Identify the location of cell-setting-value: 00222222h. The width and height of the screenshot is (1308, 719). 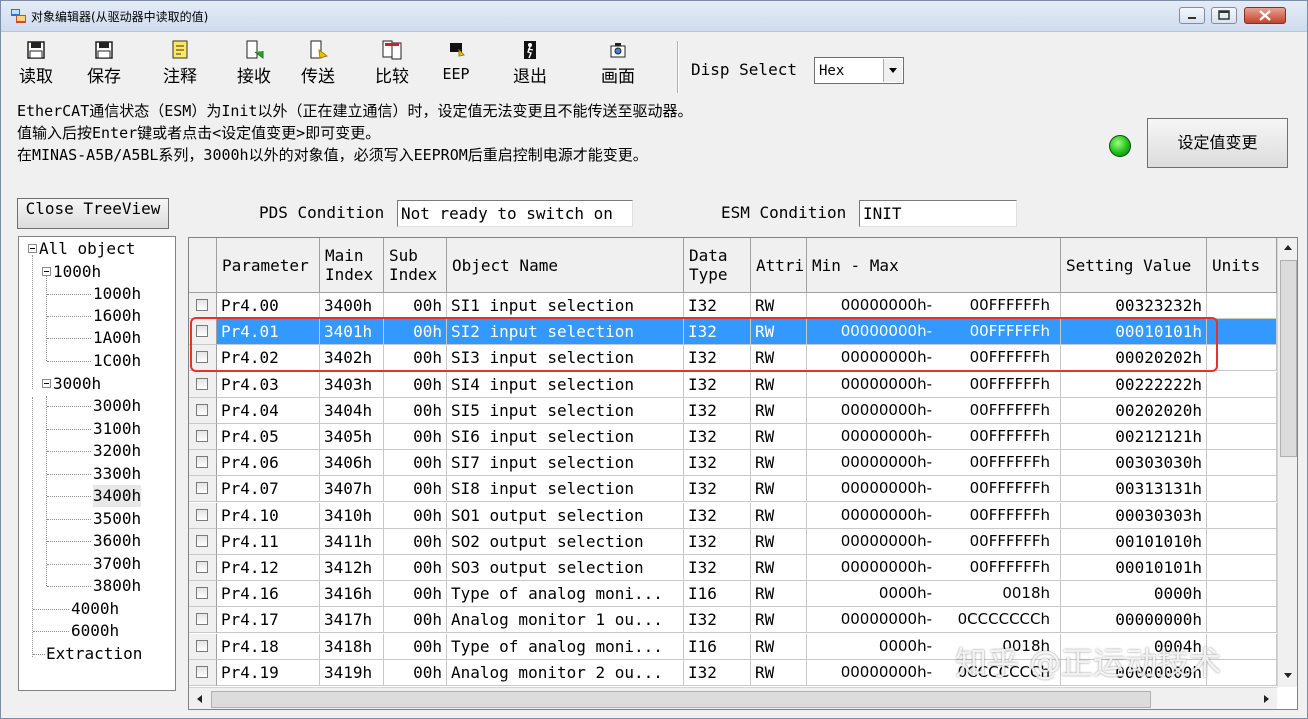
(1134, 384).